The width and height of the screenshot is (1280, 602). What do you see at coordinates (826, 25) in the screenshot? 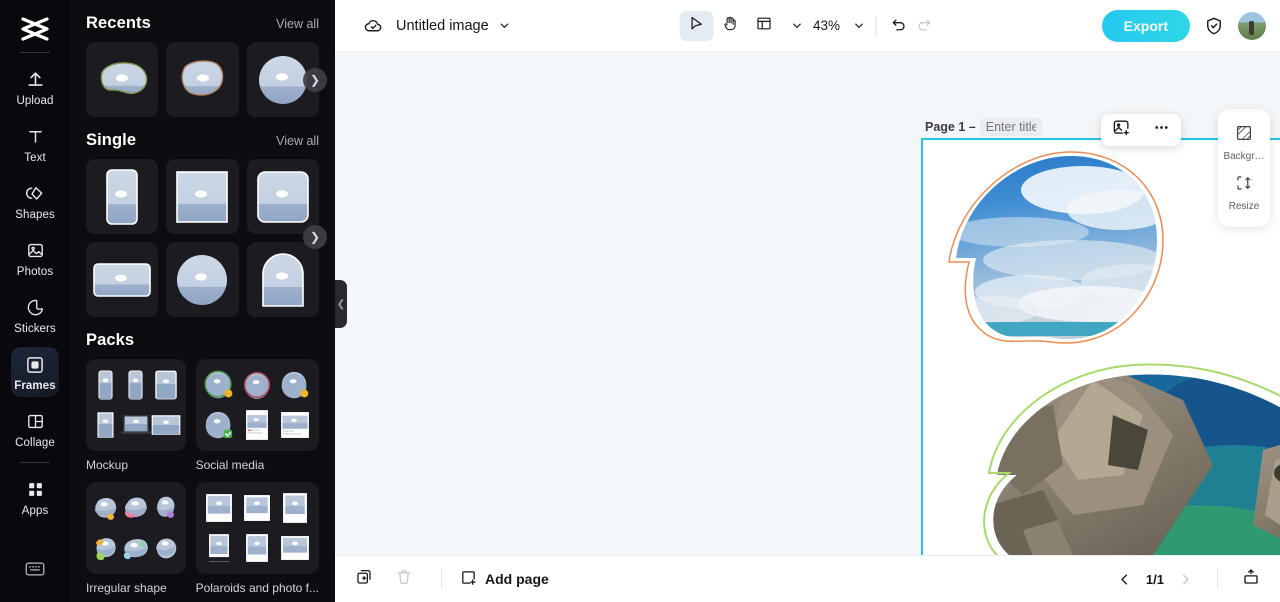
I see `zoom-level: 43%` at bounding box center [826, 25].